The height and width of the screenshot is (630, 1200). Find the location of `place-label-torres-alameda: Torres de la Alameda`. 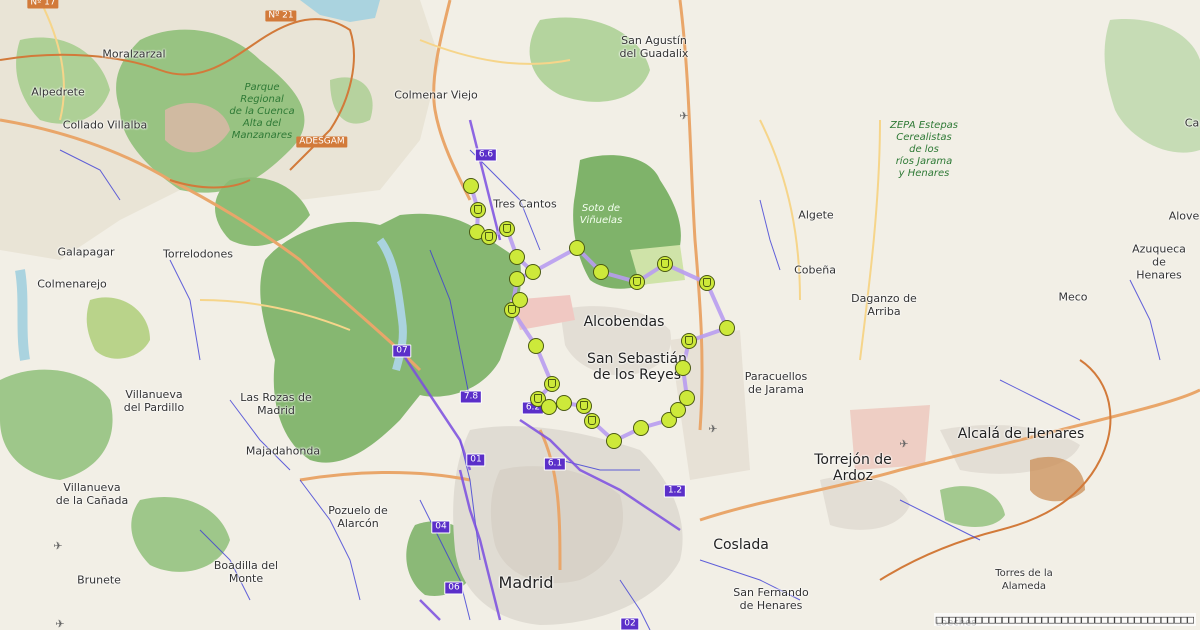

place-label-torres-alameda: Torres de la Alameda is located at coordinates (1024, 580).